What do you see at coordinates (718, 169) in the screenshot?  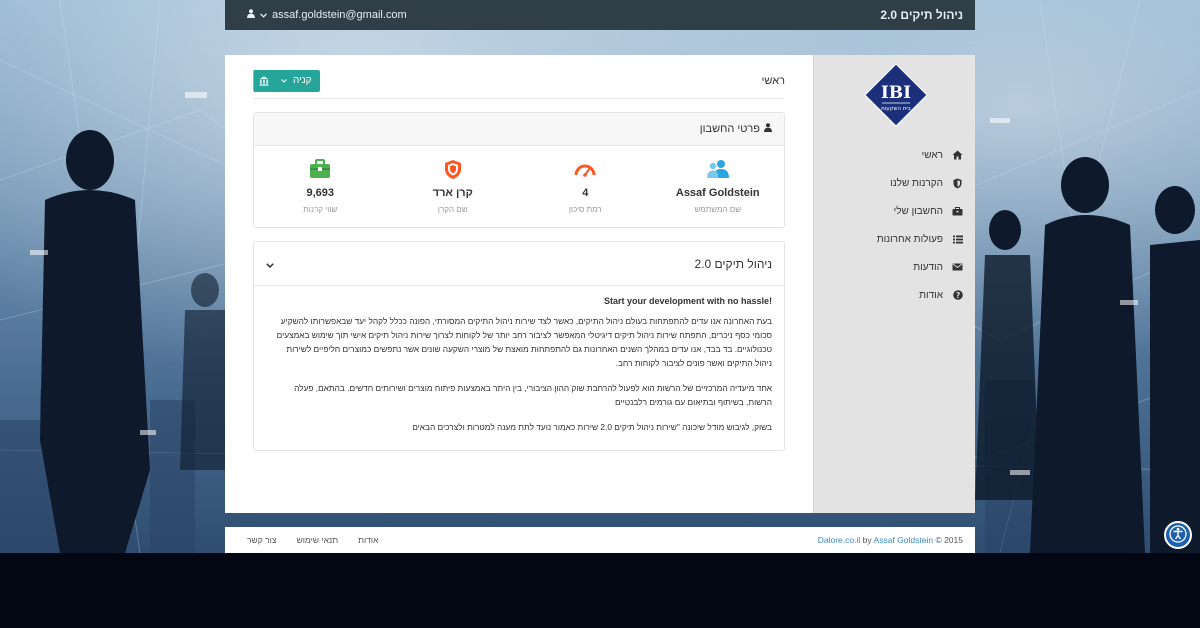 I see `users-icon` at bounding box center [718, 169].